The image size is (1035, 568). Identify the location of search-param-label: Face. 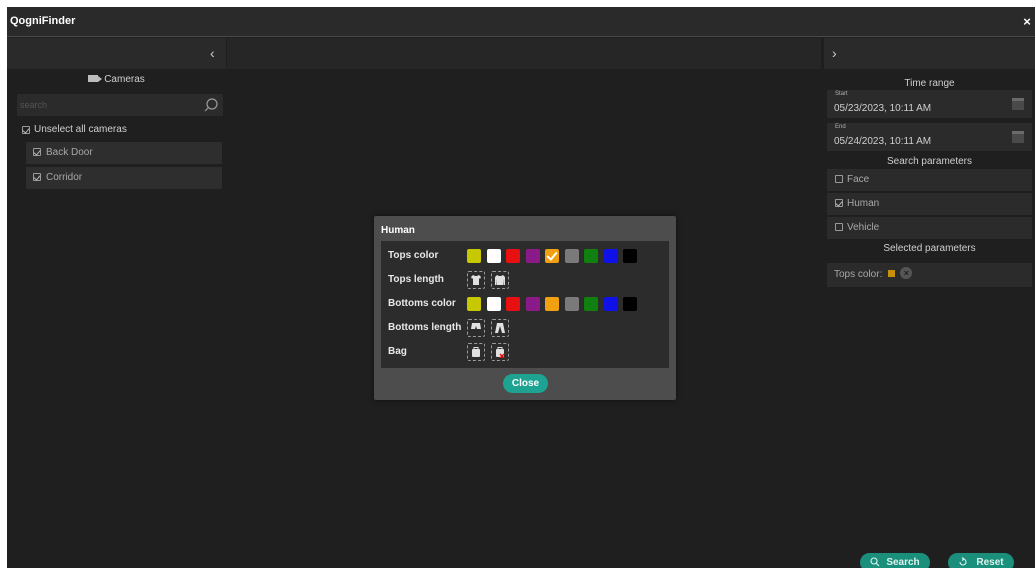
(858, 179).